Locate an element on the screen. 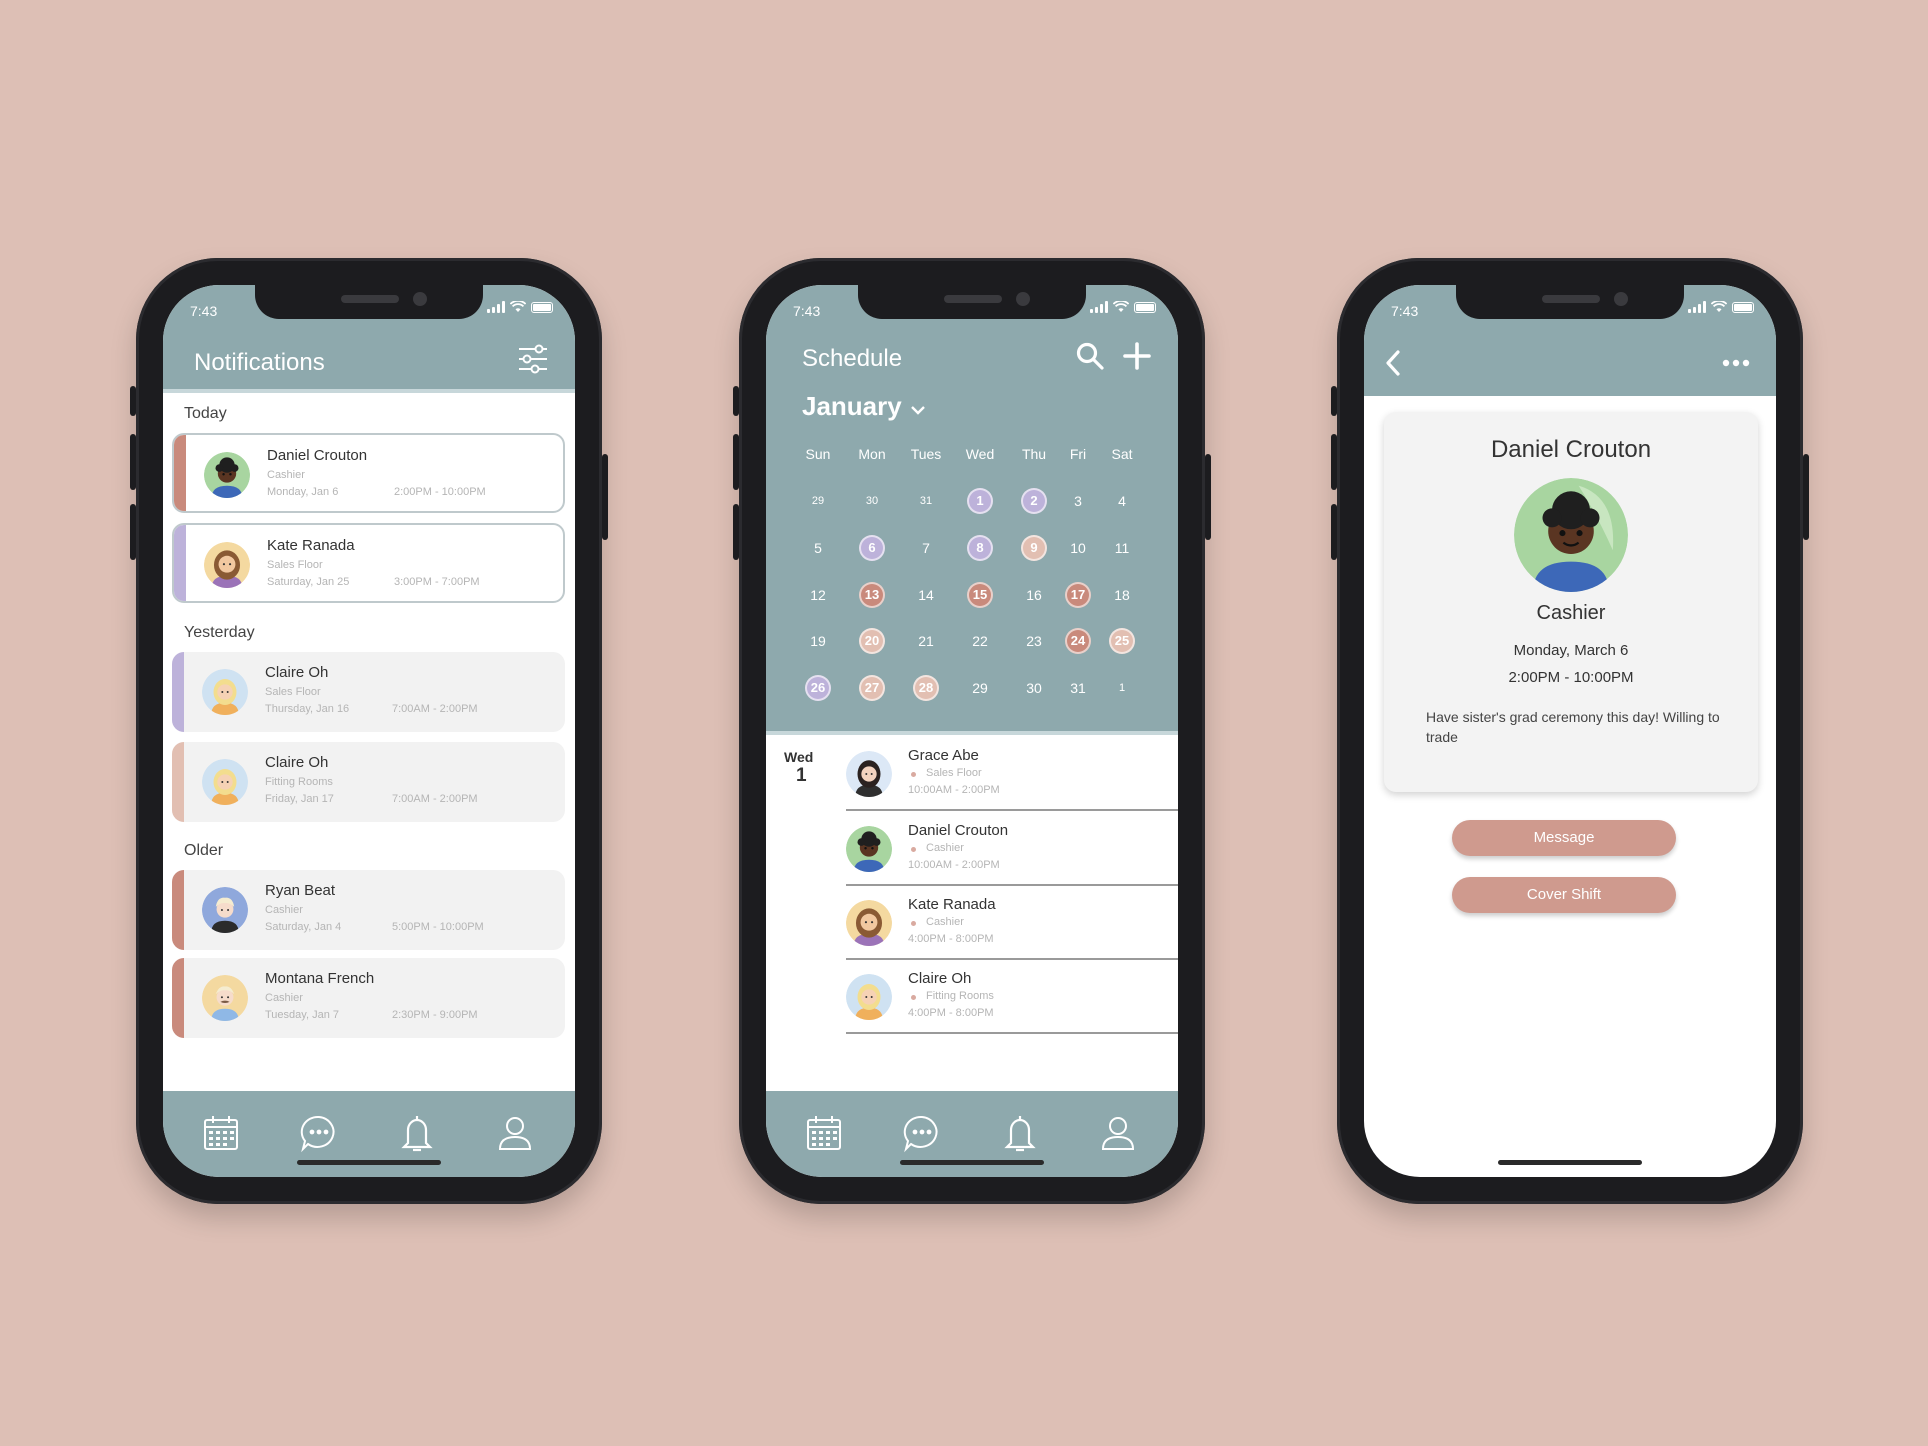  calendar-day: 20 is located at coordinates (872, 641).